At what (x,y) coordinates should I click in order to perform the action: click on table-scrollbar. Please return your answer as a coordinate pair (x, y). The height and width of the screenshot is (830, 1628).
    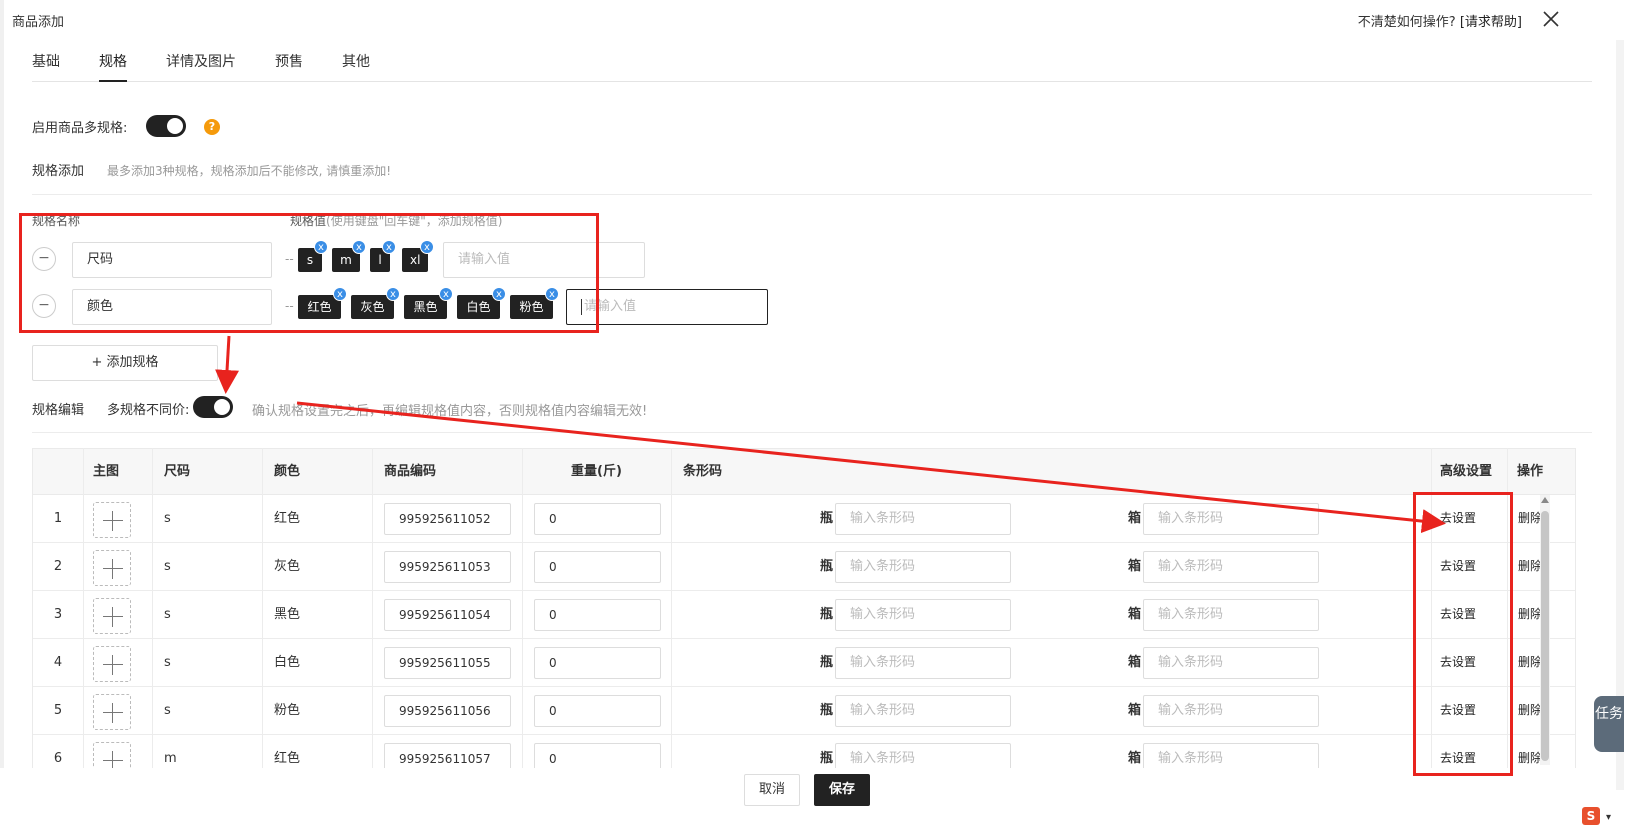
    Looking at the image, I should click on (1545, 630).